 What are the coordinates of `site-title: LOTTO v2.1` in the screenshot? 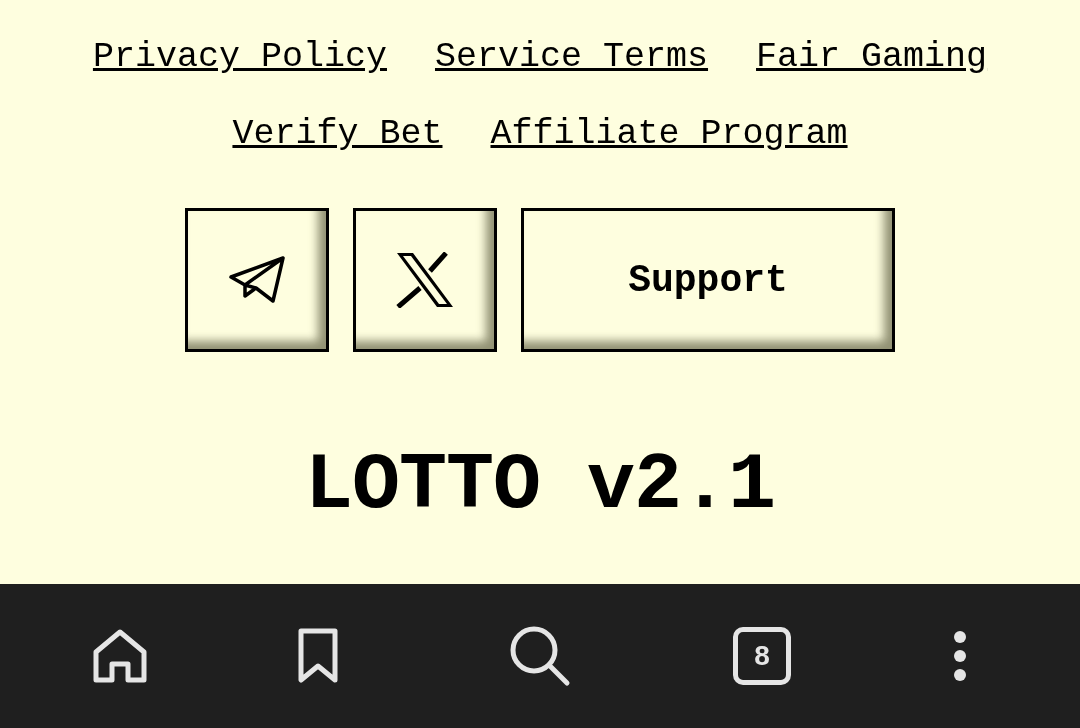 It's located at (540, 486).